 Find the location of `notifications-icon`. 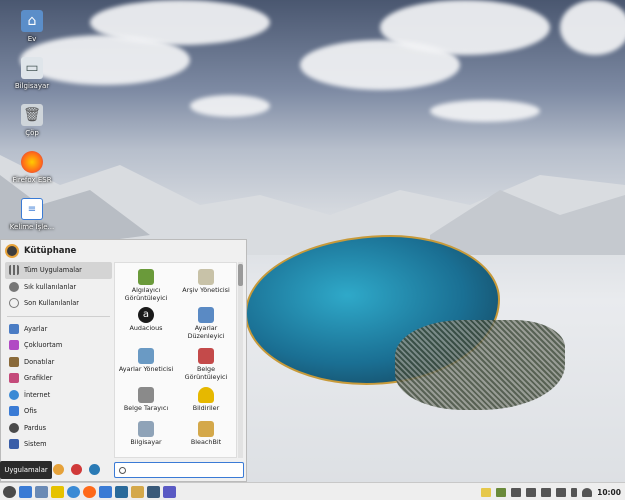

notifications-icon is located at coordinates (206, 395).